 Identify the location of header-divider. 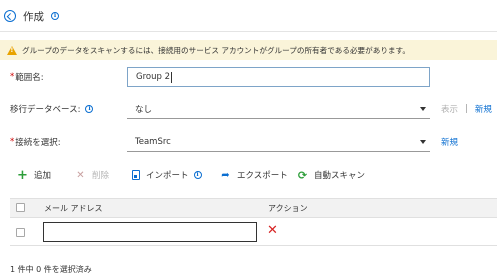
(248, 31).